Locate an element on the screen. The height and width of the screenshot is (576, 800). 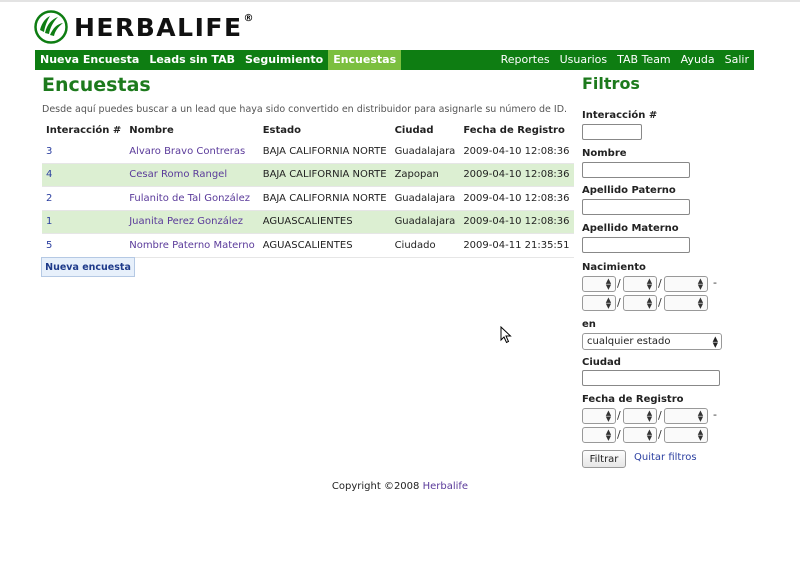
cell-ciudad: Ciudado is located at coordinates (415, 245).